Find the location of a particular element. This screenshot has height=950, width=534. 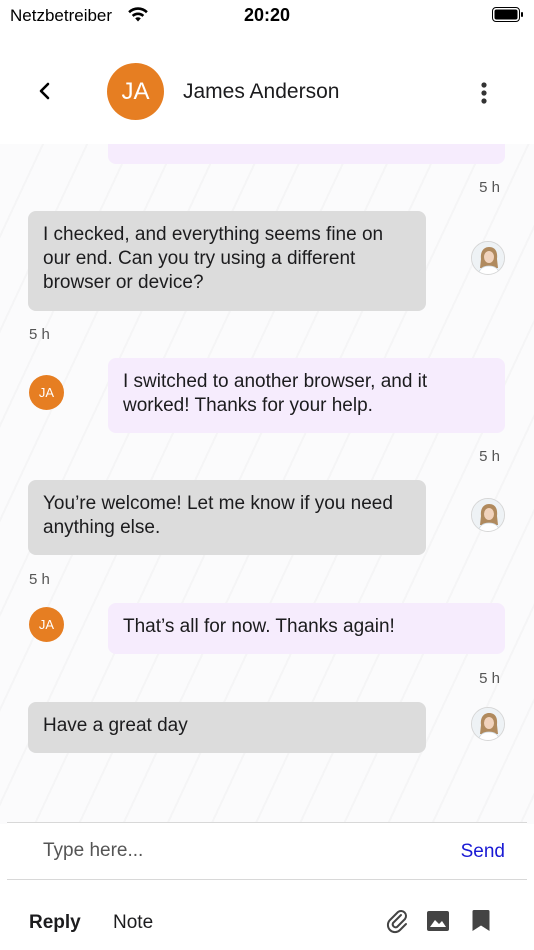

chat-header: JA James Anderson is located at coordinates (267, 88).